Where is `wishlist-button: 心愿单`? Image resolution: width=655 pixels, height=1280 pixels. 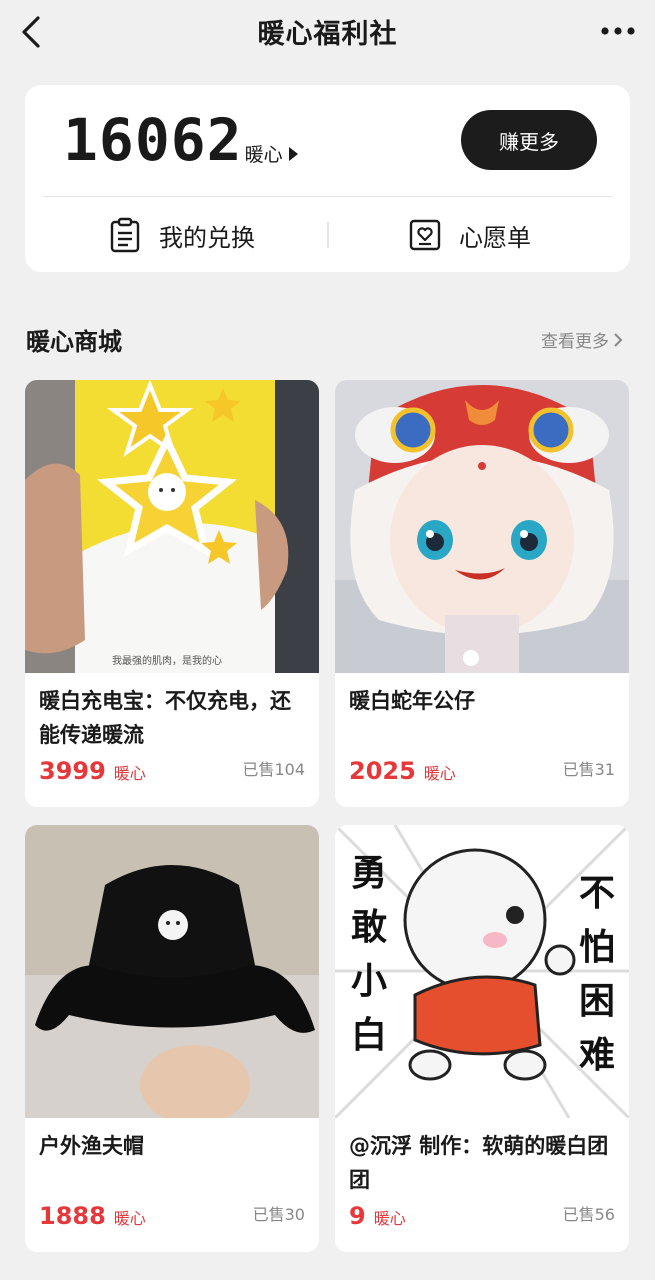
wishlist-button: 心愿单 is located at coordinates (470, 235).